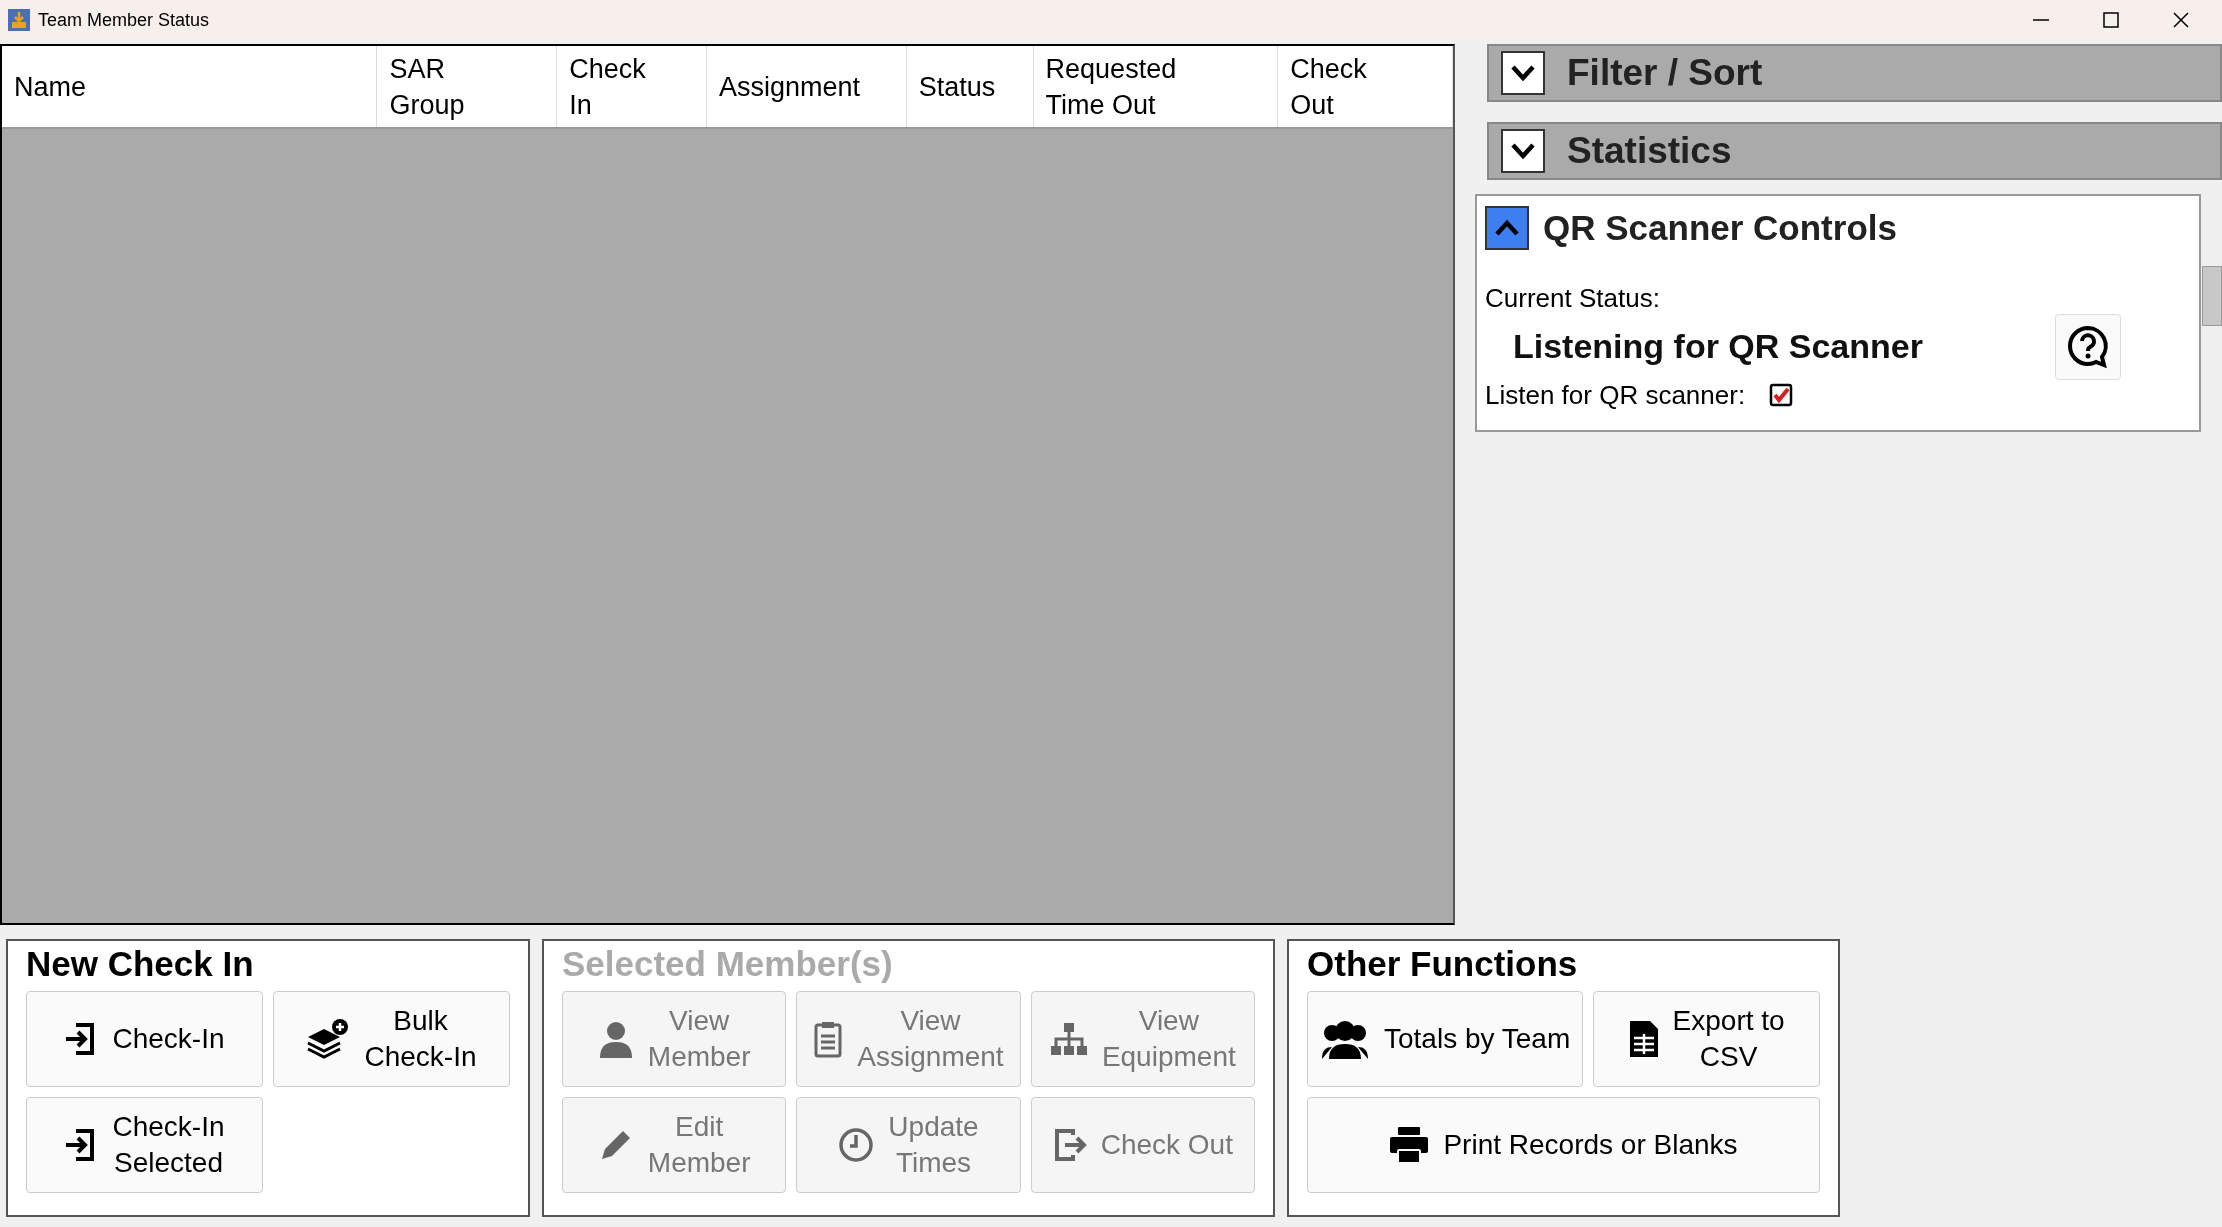  What do you see at coordinates (1409, 1145) in the screenshot?
I see `printer-icon` at bounding box center [1409, 1145].